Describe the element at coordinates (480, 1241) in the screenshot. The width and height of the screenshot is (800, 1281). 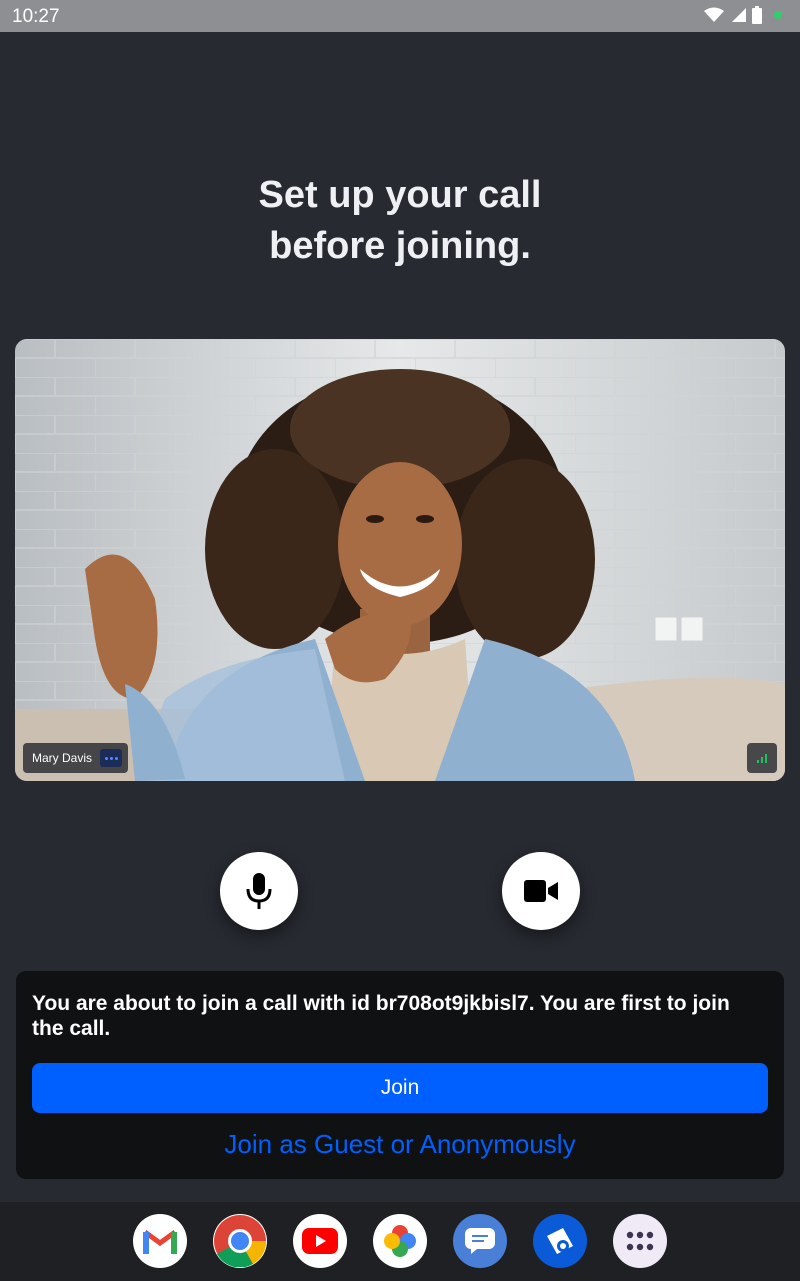
I see `messages-icon` at that location.